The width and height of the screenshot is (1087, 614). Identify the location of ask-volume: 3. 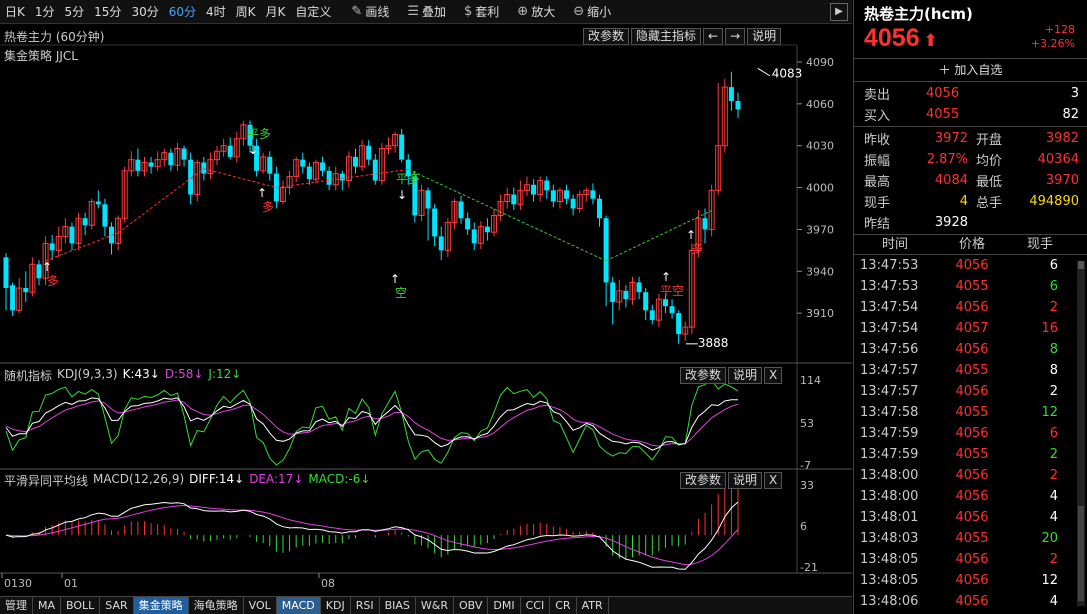
(1074, 93).